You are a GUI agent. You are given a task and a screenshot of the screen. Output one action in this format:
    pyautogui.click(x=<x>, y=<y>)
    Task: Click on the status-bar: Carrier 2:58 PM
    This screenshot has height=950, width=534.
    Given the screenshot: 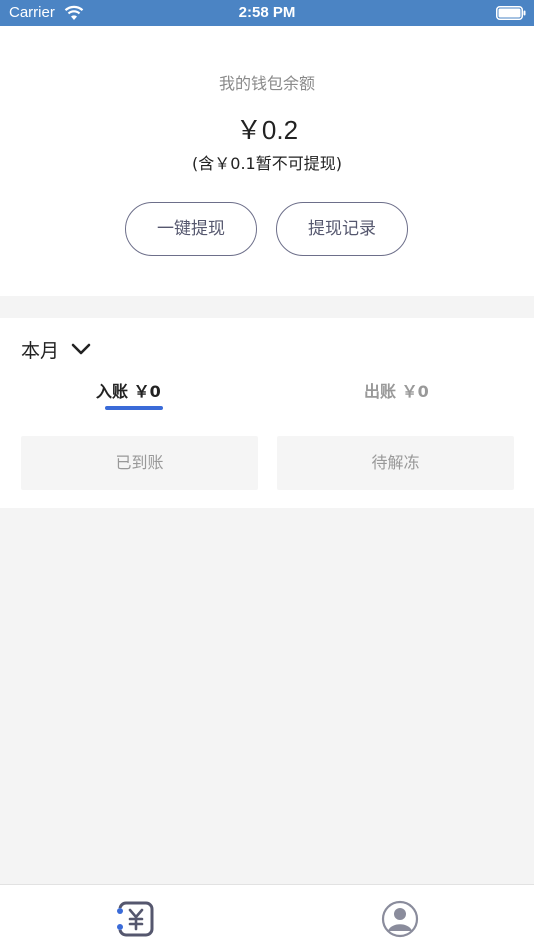 What is the action you would take?
    pyautogui.click(x=267, y=13)
    